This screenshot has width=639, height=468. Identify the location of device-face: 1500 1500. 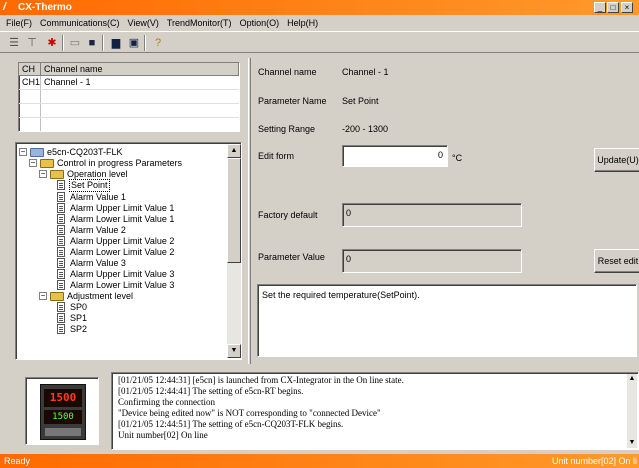
(63, 412).